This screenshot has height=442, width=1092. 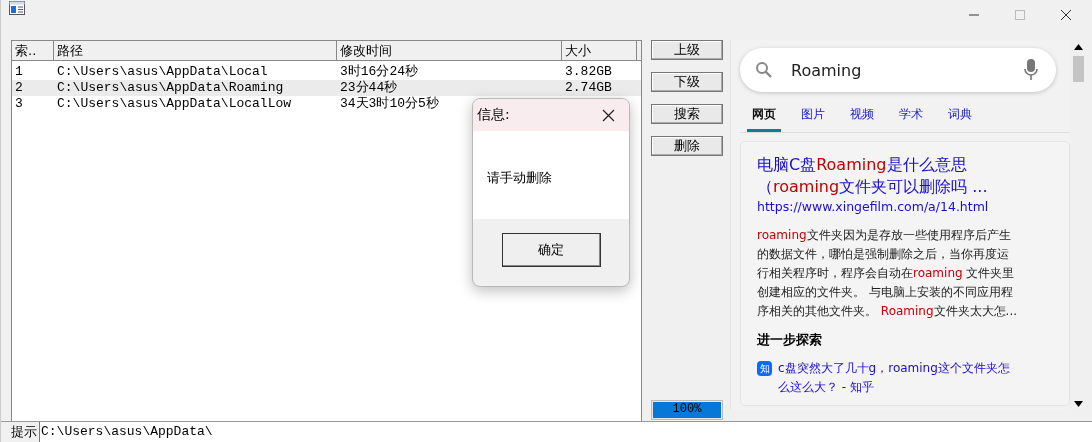 I want to click on action-button: 下级, so click(x=687, y=82).